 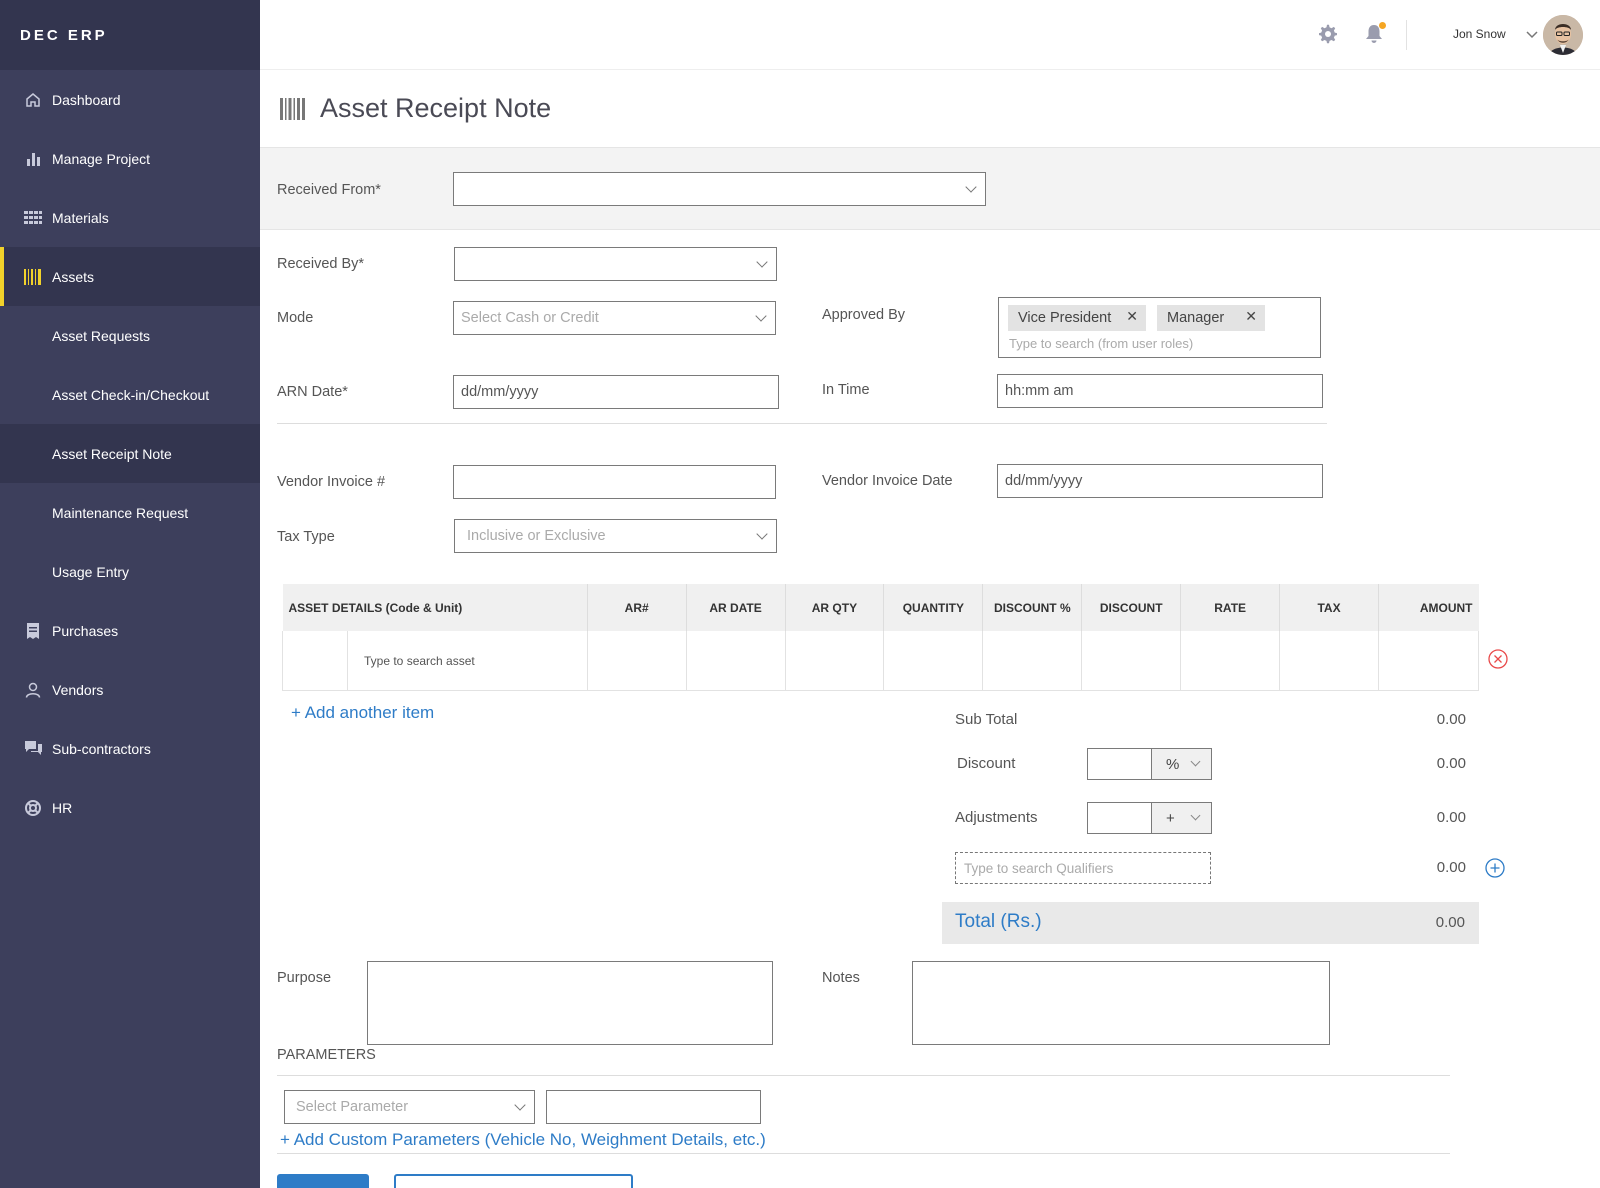 What do you see at coordinates (33, 749) in the screenshot?
I see `chat-icon` at bounding box center [33, 749].